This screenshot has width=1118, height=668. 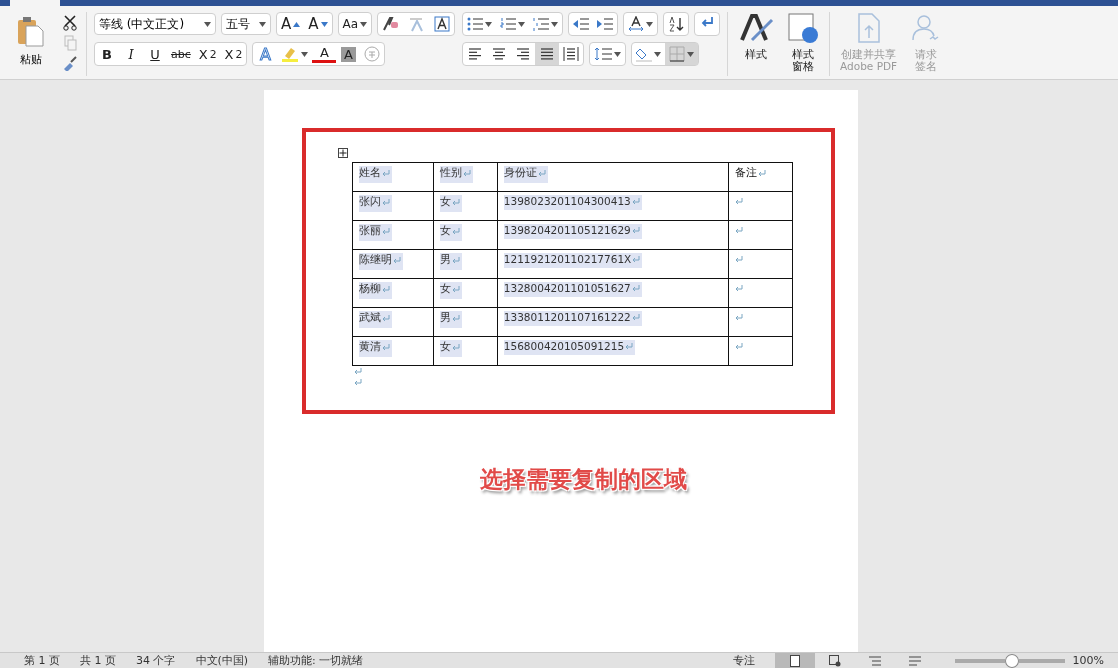 I want to click on status-text: 第 1 页, so click(x=42, y=660).